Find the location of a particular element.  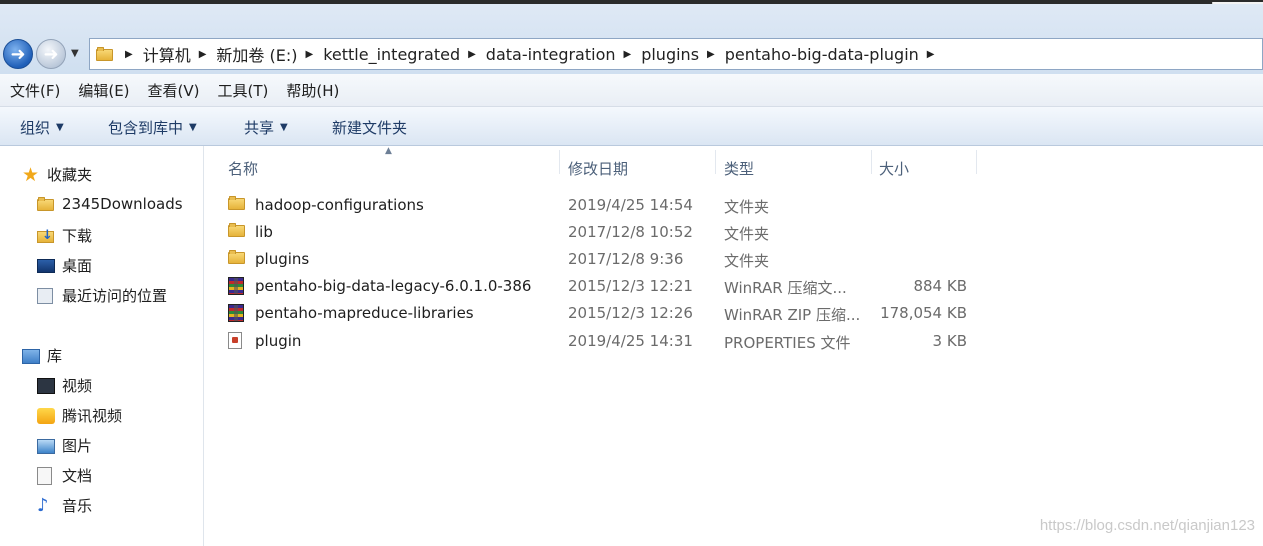

breadcrumb-item: 计算机 ▶ is located at coordinates (180, 54).